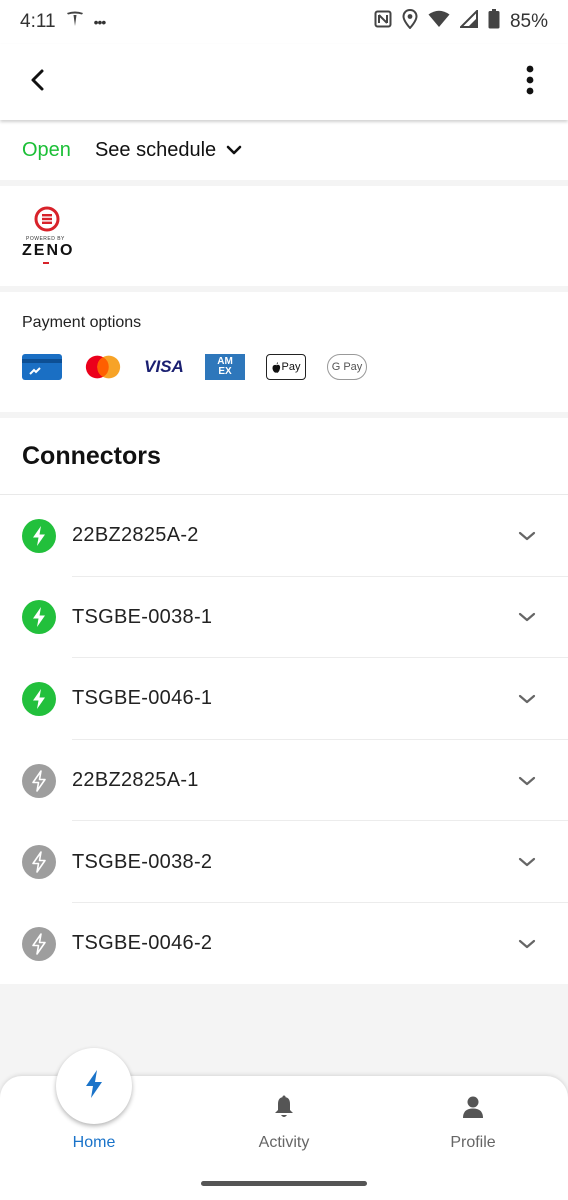  Describe the element at coordinates (410, 21) in the screenshot. I see `location-icon` at that location.